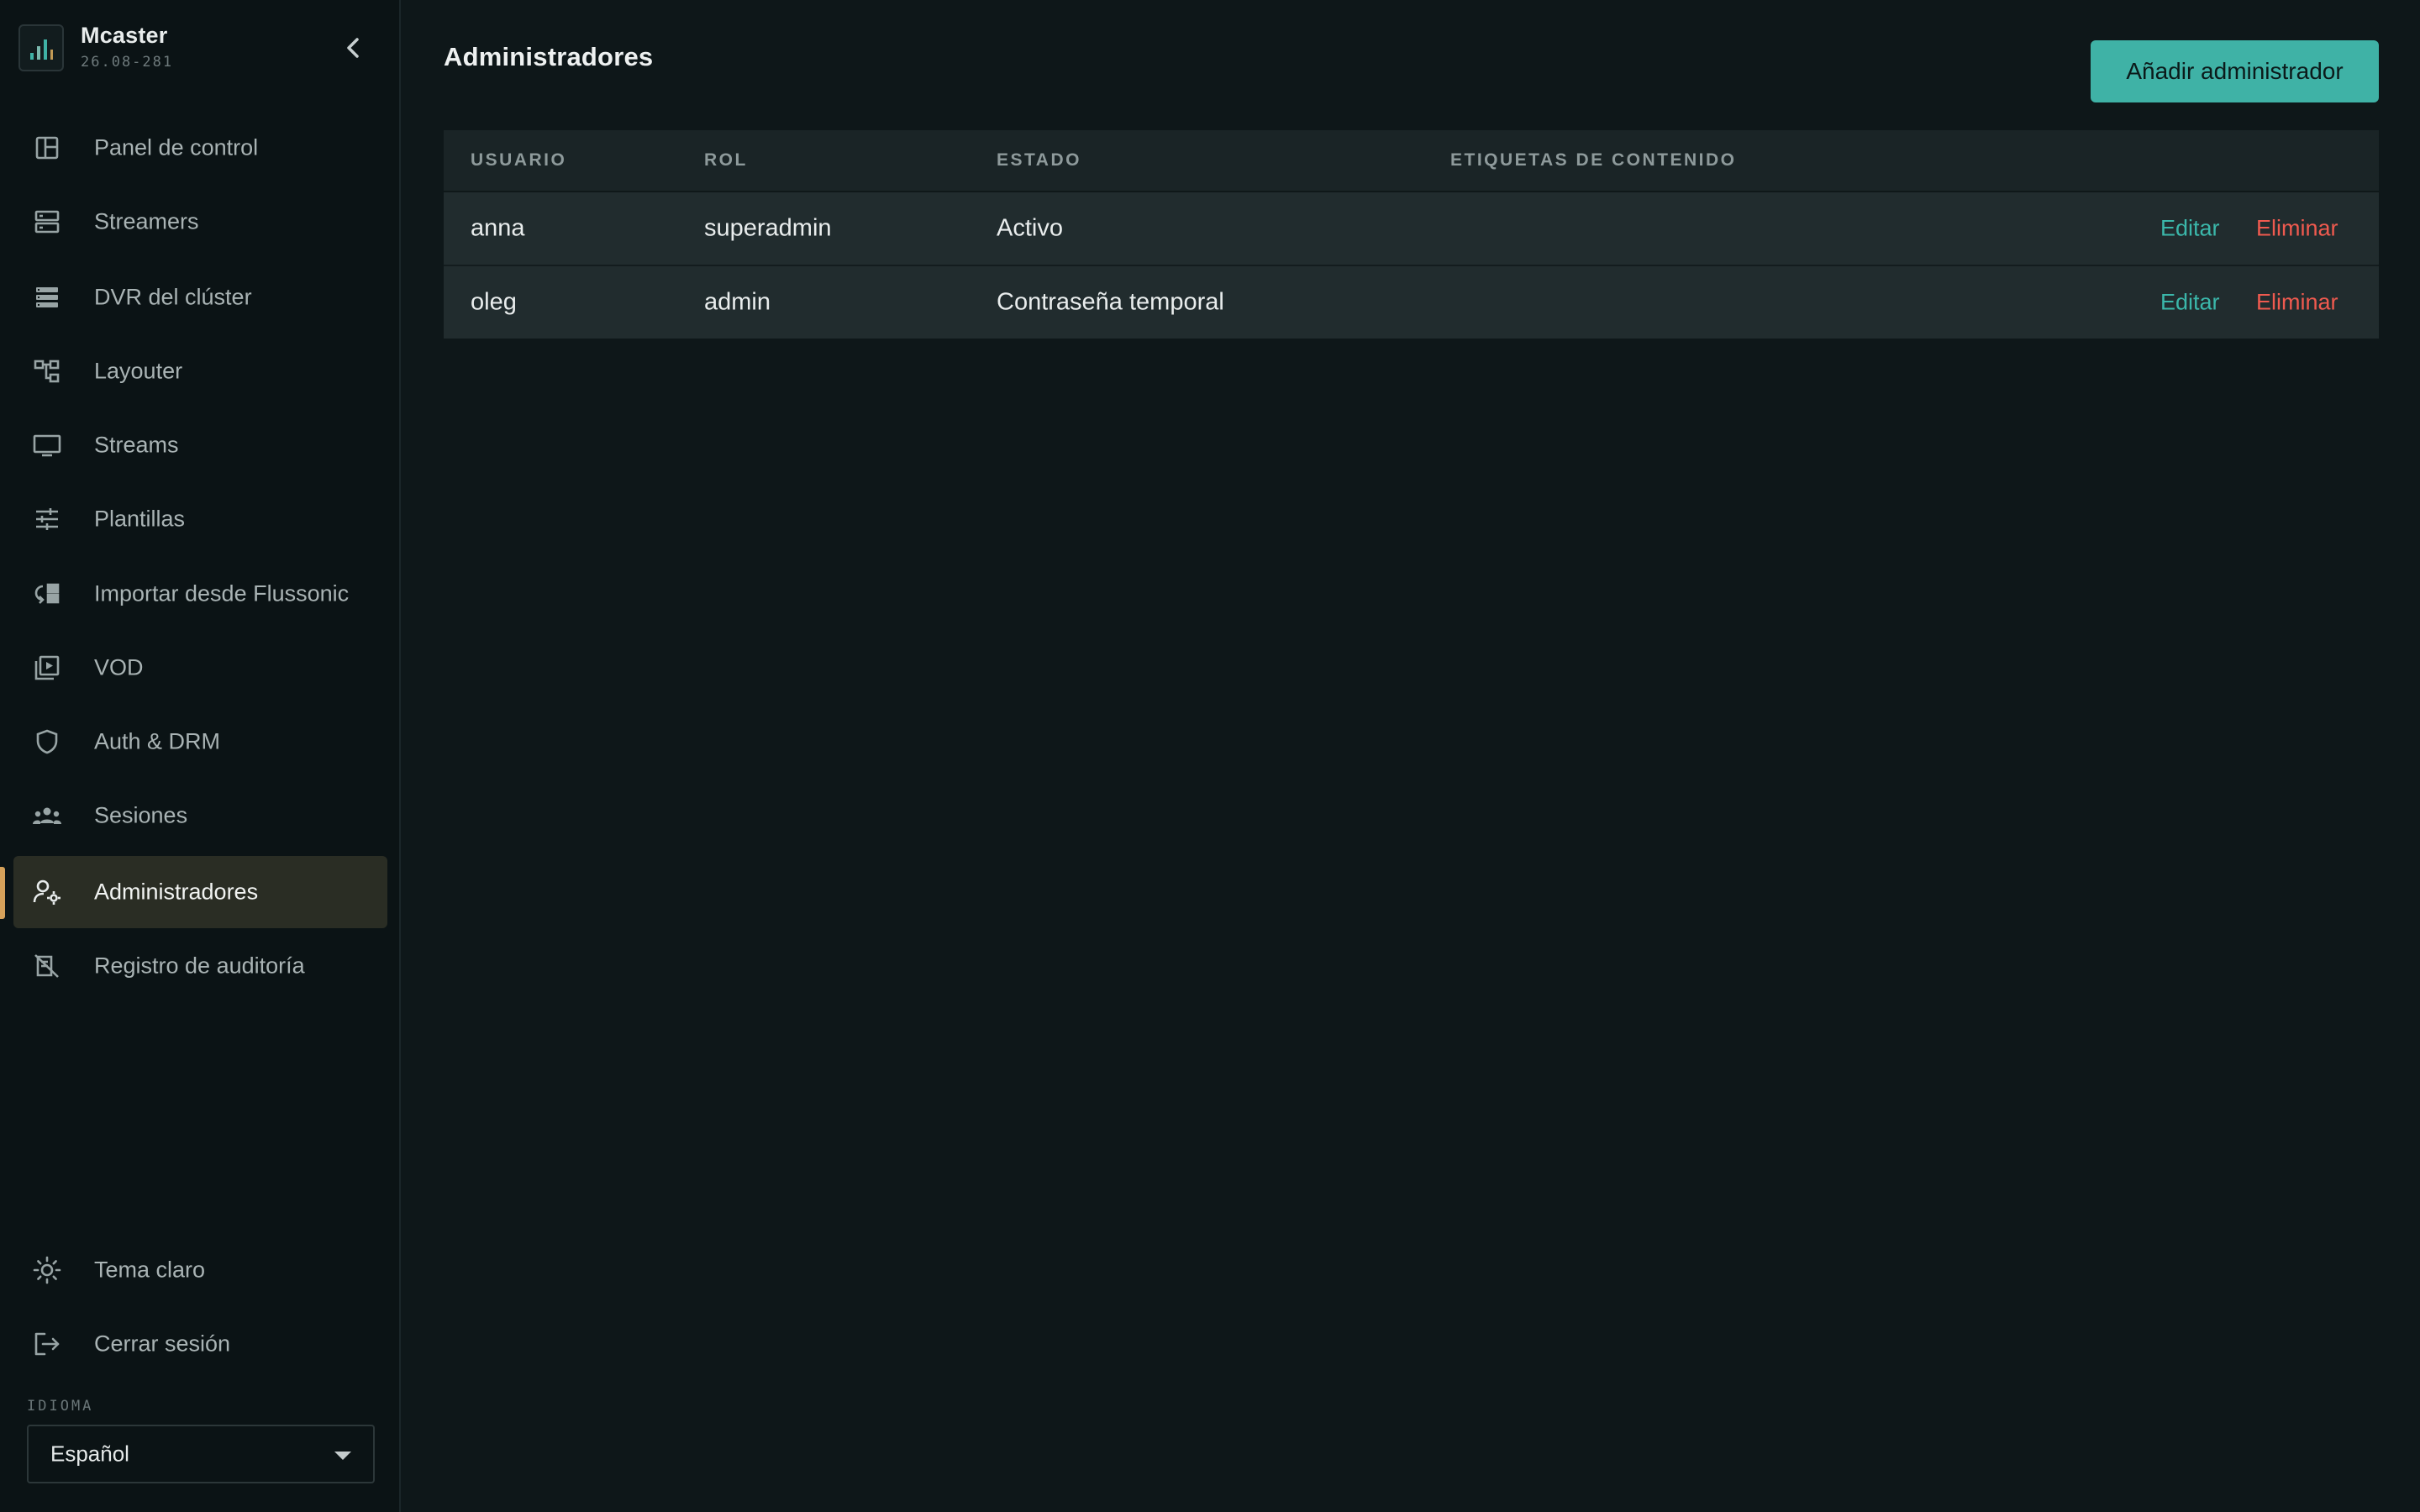 This screenshot has width=2420, height=1512. I want to click on servers-icon, so click(47, 222).